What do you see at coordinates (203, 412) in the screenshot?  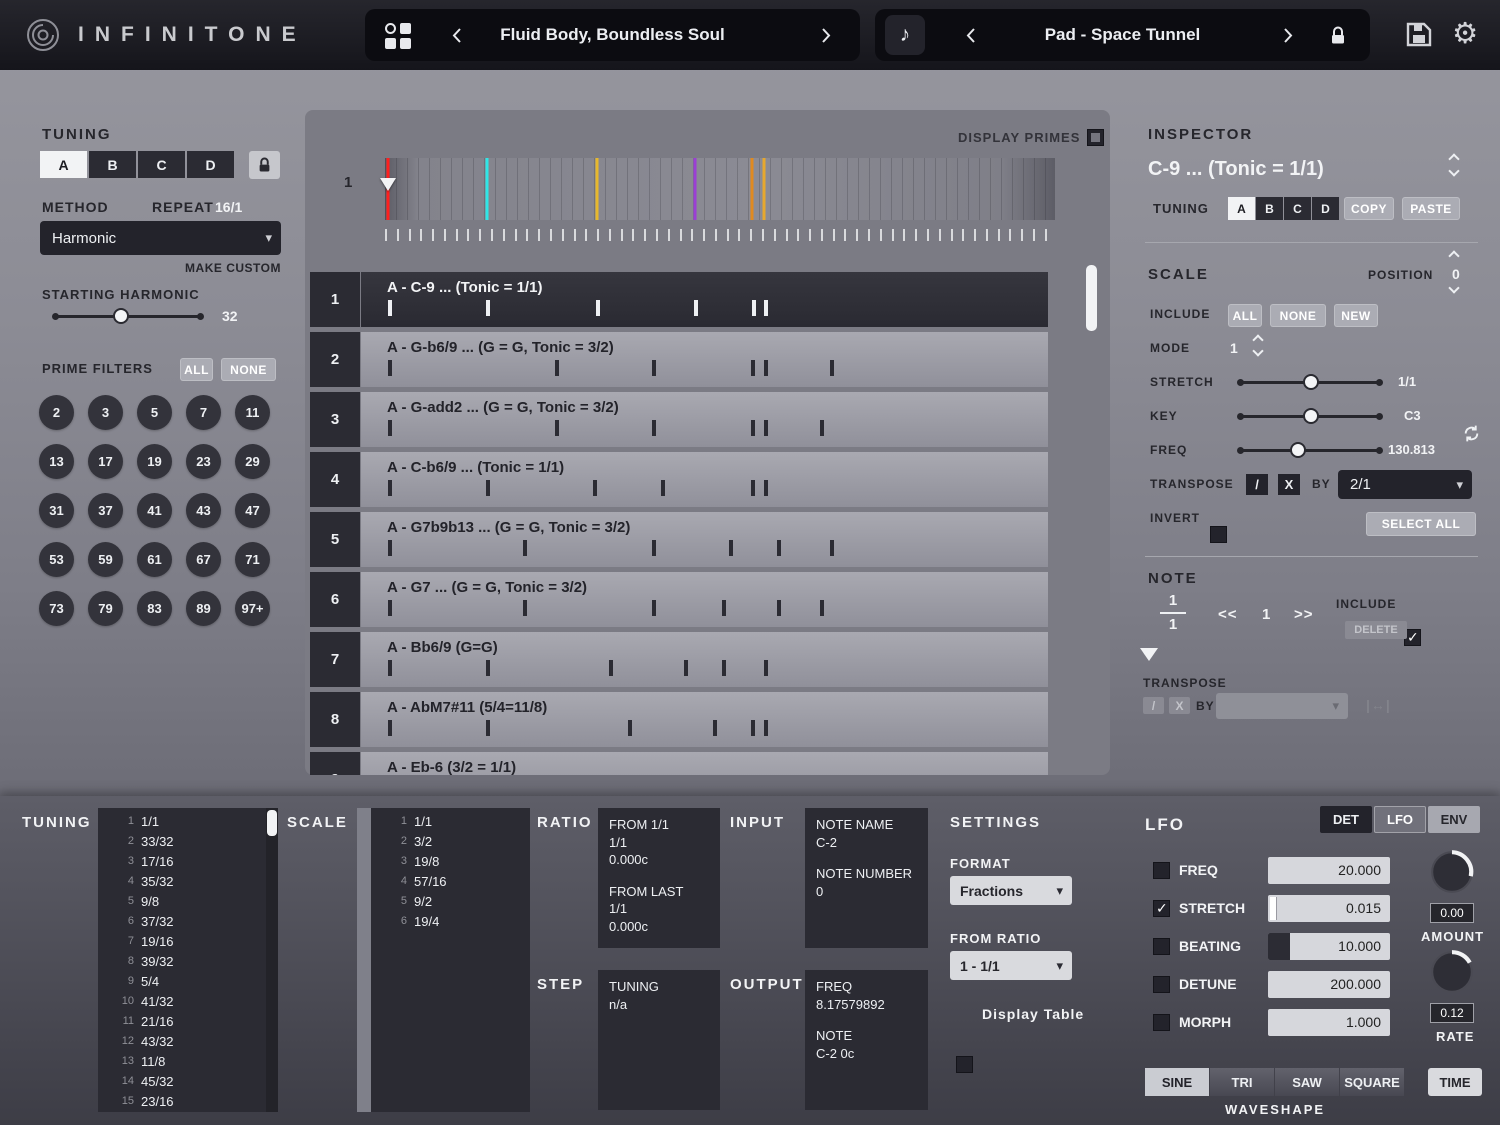 I see `prime-filter-7: 7` at bounding box center [203, 412].